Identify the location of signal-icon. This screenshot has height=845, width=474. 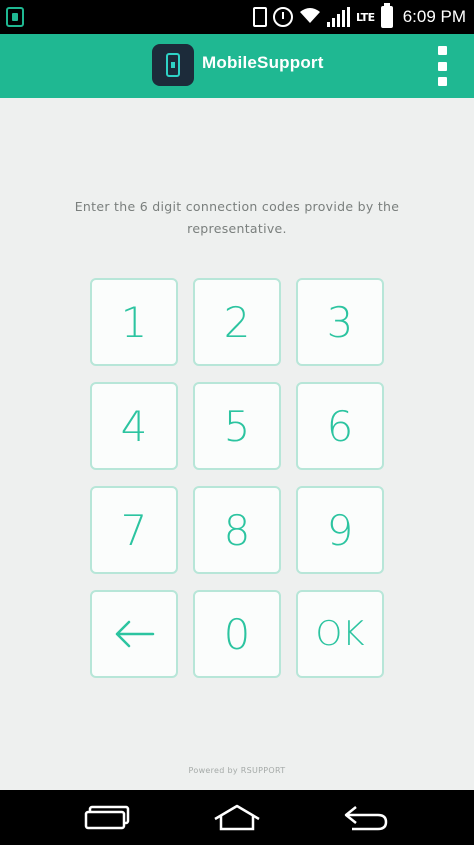
(338, 17).